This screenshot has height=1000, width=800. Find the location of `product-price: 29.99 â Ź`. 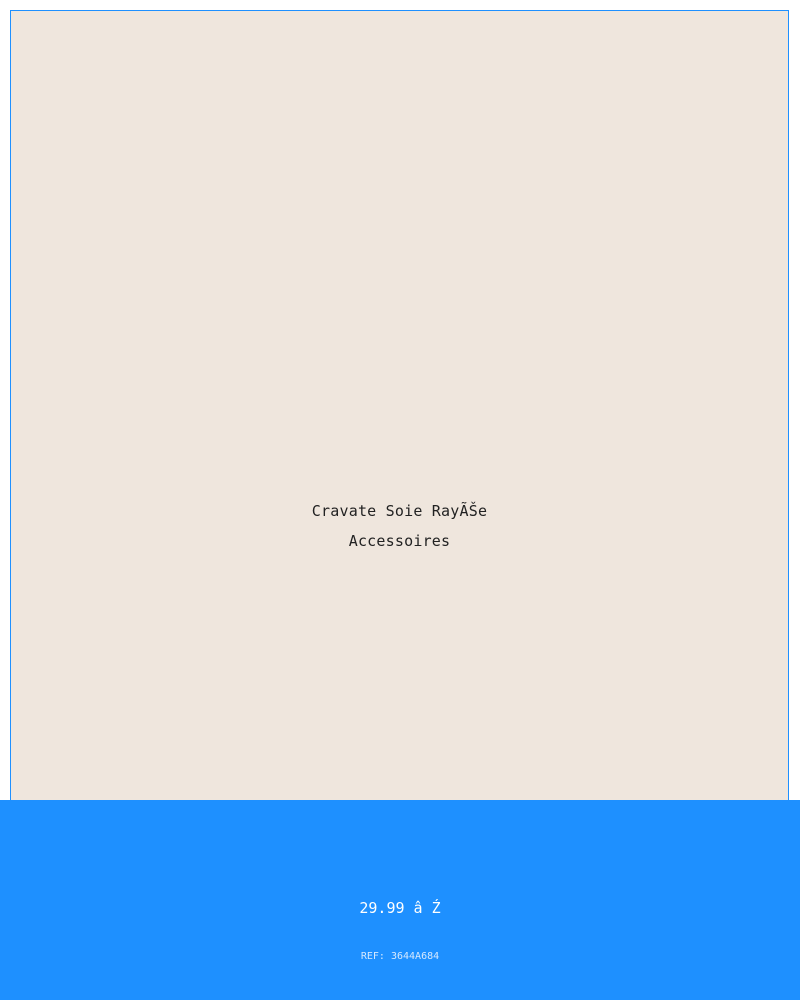

product-price: 29.99 â Ź is located at coordinates (400, 908).